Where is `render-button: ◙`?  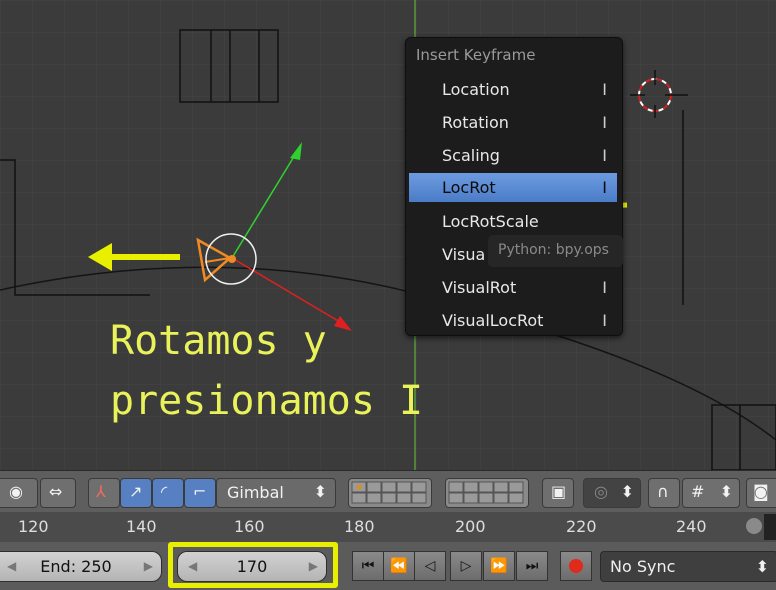
render-button: ◙ is located at coordinates (761, 493).